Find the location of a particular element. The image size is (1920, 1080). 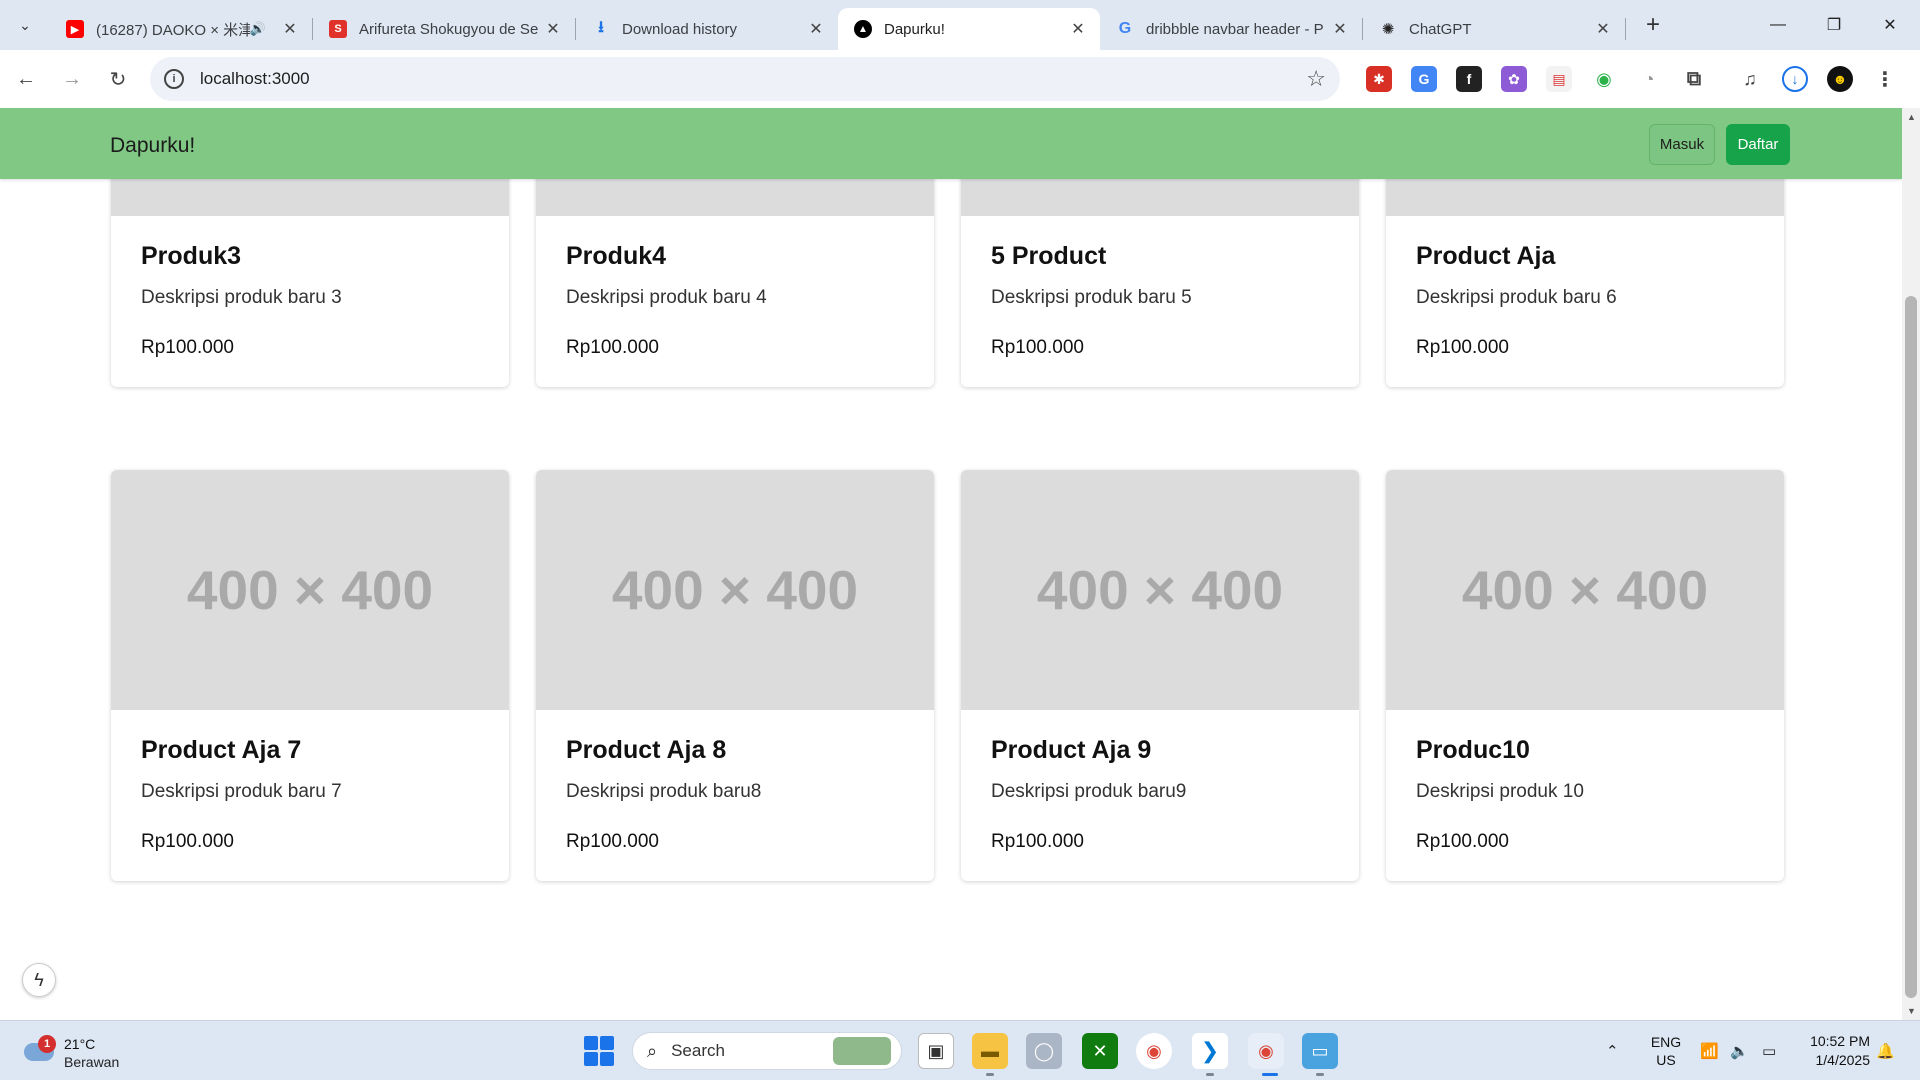

triangle-logo-icon: ▲ is located at coordinates (863, 29).